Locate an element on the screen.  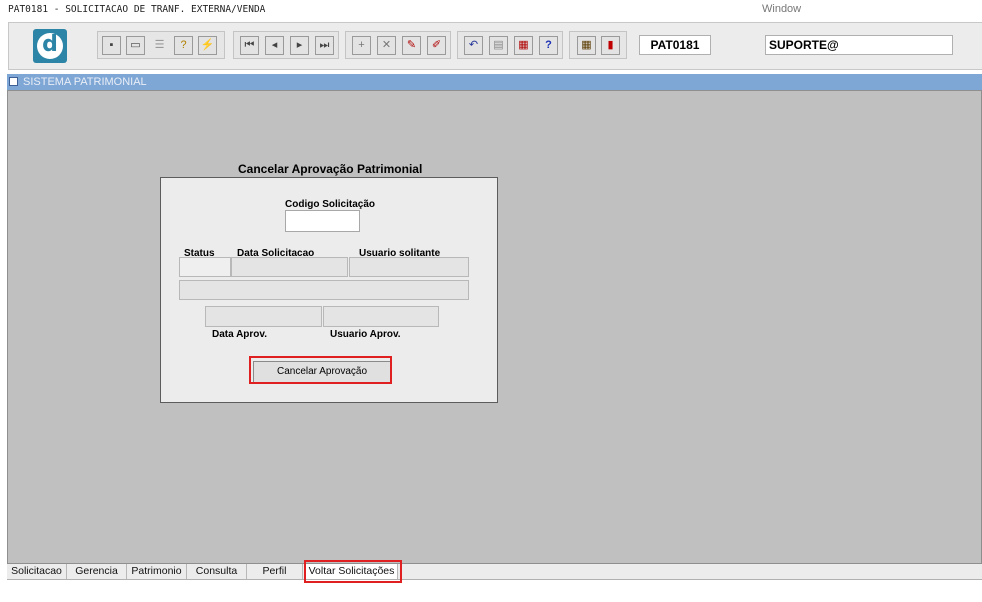
system-name: SISTEMA PATRIMONIAL is located at coordinates (85, 82).